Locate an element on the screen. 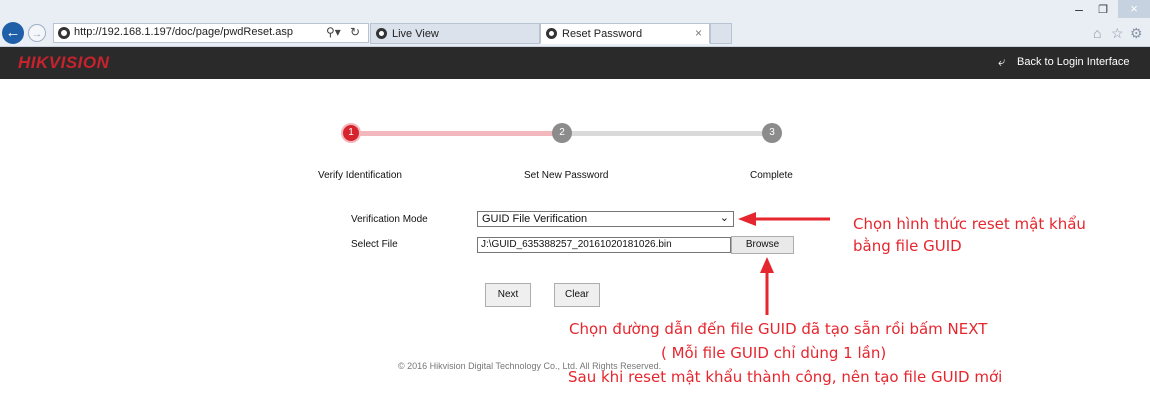 The height and width of the screenshot is (409, 1150). arrow-to-mode-select is located at coordinates (784, 219).